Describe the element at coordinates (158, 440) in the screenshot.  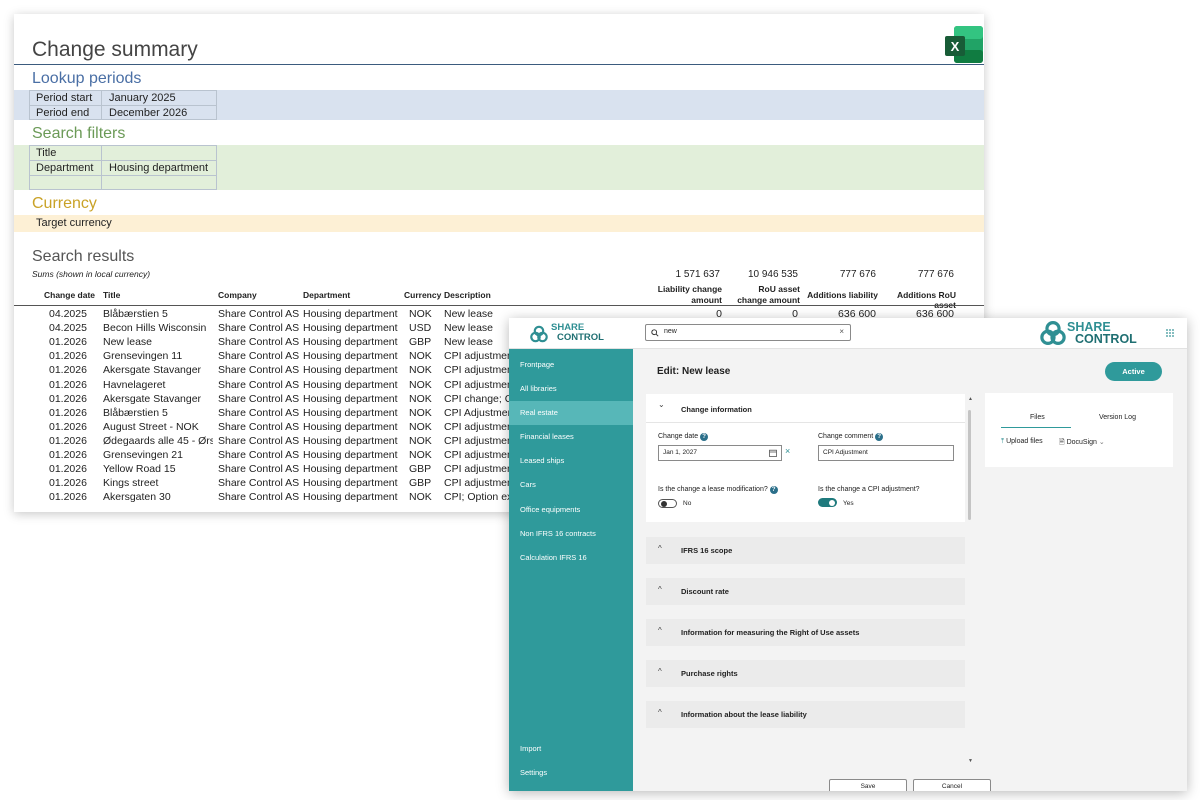
I see `cell-title: Ødegaards alle 45 - Ørsta` at that location.